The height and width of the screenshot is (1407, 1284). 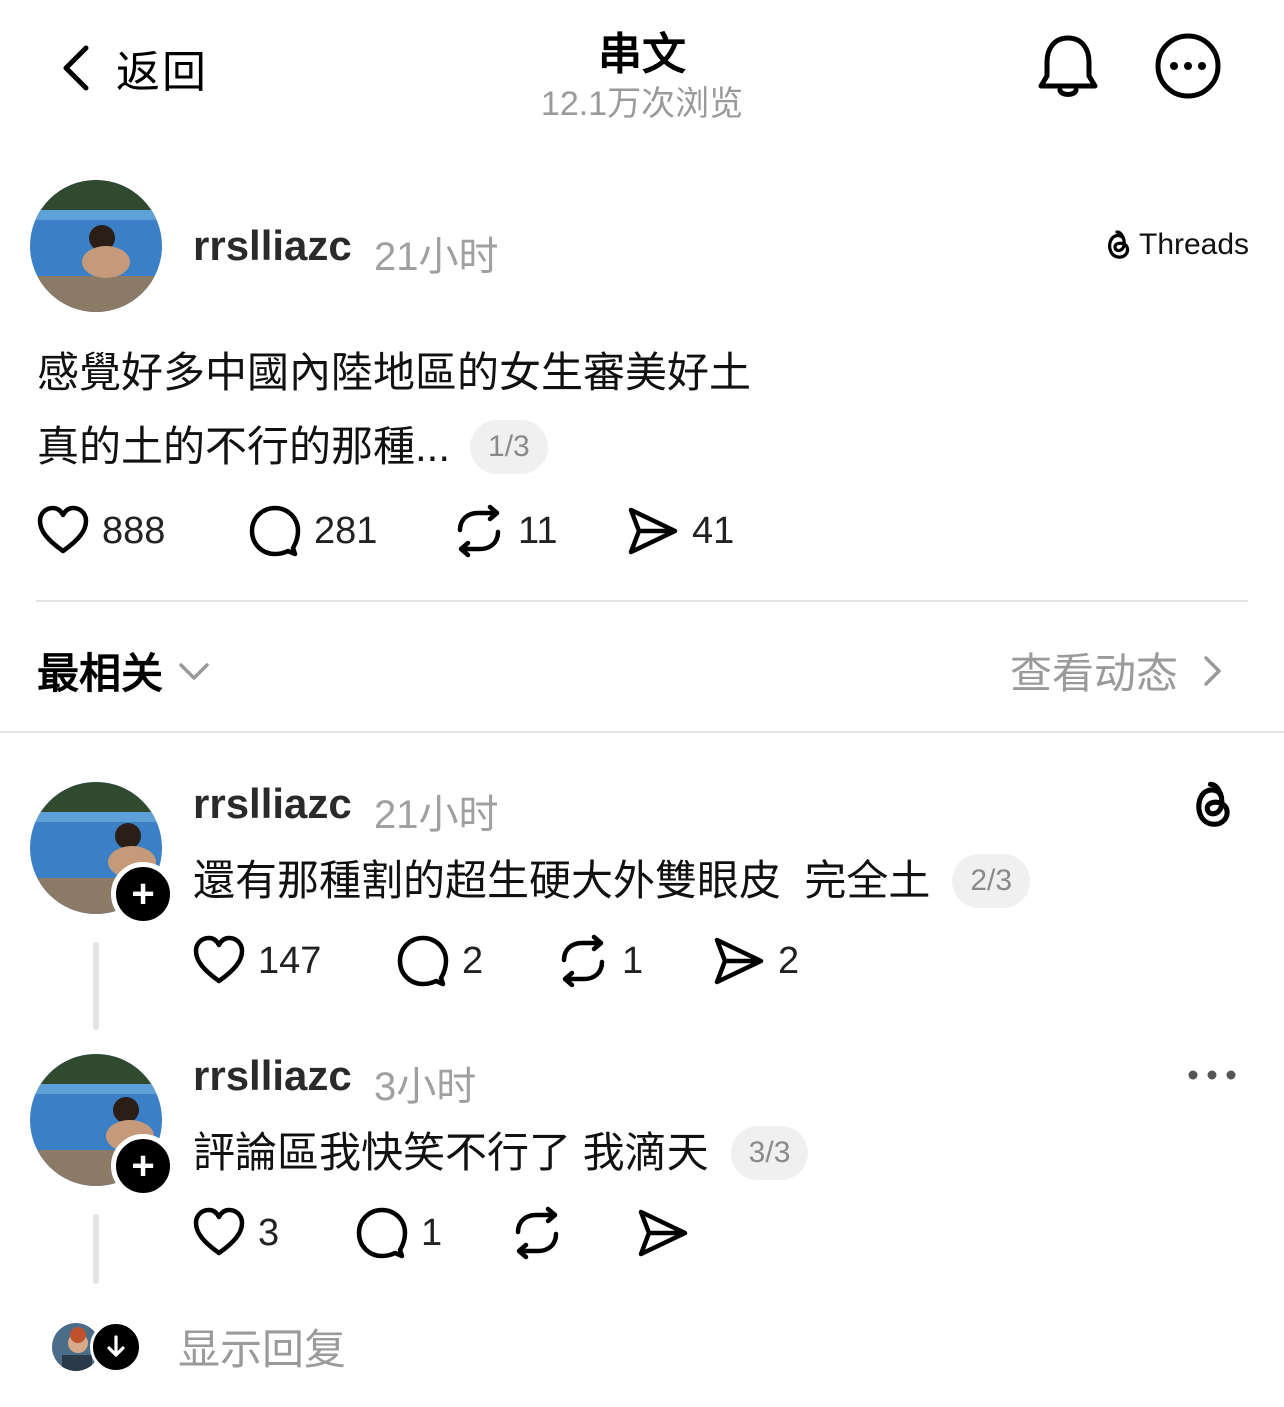 I want to click on threads-label: Threads, so click(x=1194, y=244).